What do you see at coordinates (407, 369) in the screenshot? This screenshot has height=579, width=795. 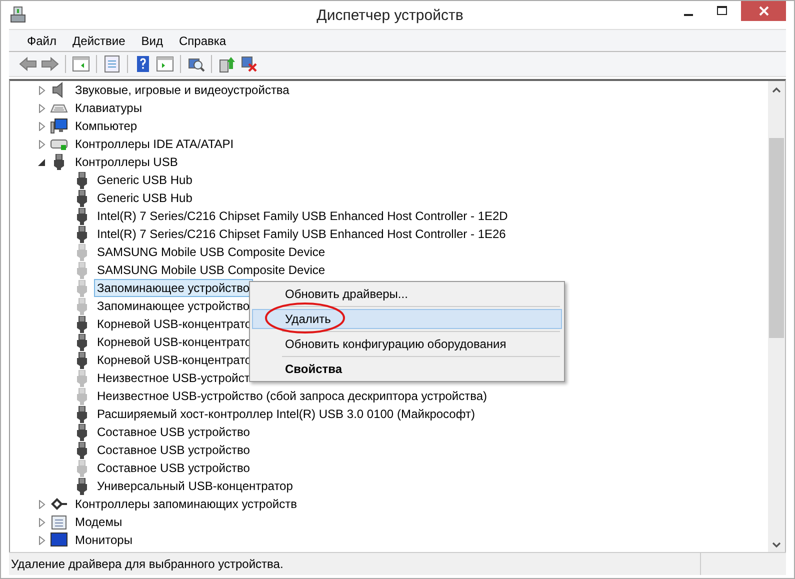 I see `context-menu-item: Свойства` at bounding box center [407, 369].